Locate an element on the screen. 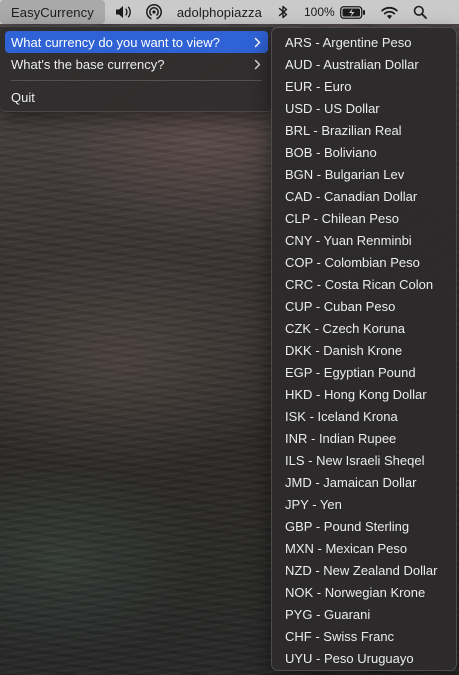 The height and width of the screenshot is (675, 459). currency-item-uyu: UYU - Peso Uruguayo is located at coordinates (364, 658).